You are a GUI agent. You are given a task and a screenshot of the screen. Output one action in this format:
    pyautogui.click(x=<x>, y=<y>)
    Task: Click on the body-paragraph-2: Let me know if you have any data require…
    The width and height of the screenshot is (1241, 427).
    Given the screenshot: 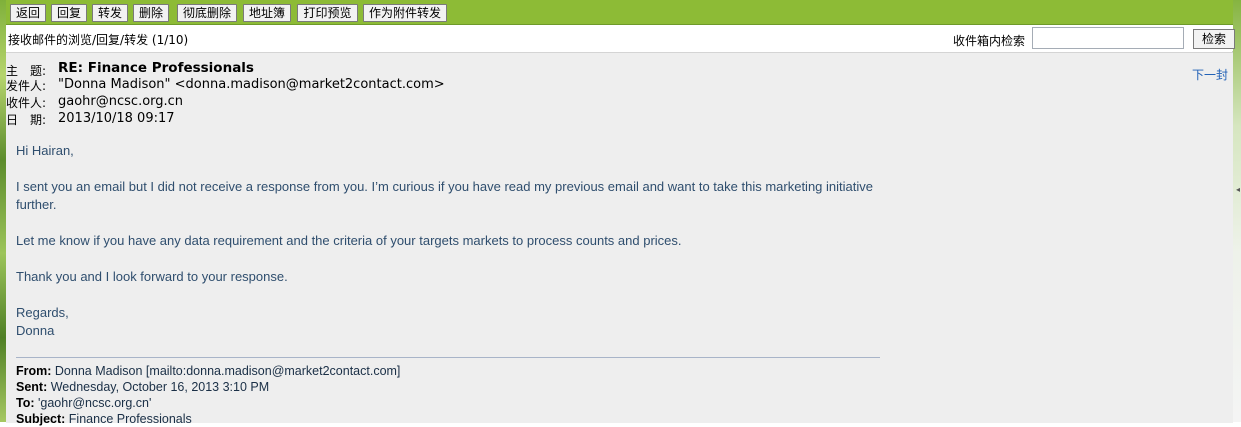 What is the action you would take?
    pyautogui.click(x=349, y=240)
    